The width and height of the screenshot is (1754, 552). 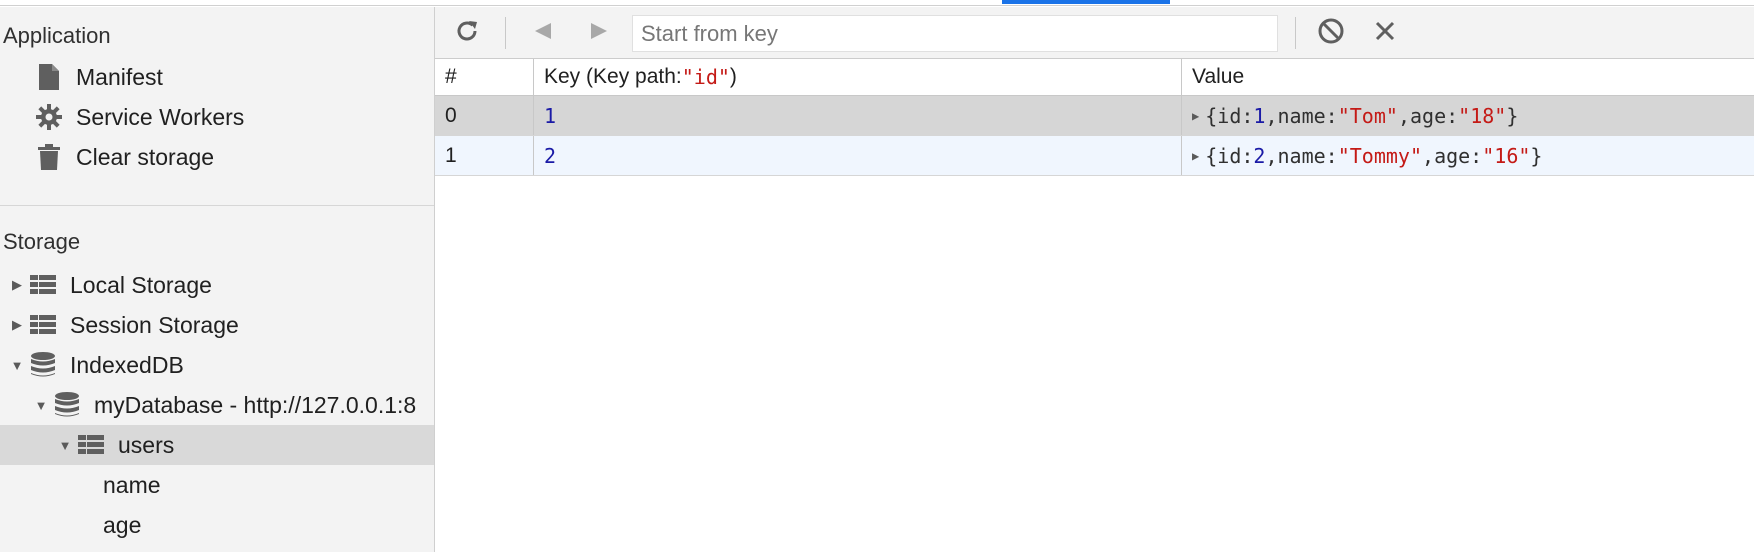 I want to click on sidebar-item-users: ▼ users, so click(x=217, y=445).